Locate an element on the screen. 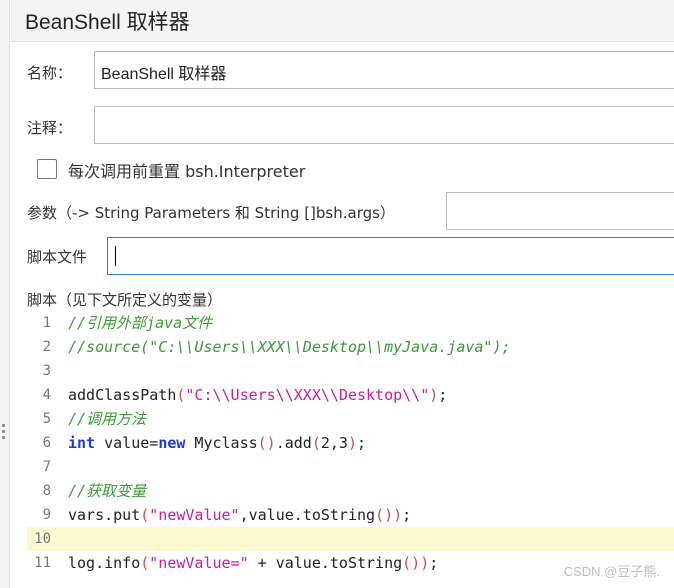 Image resolution: width=674 pixels, height=588 pixels. panel-title: BeanShell 取样器 is located at coordinates (107, 22).